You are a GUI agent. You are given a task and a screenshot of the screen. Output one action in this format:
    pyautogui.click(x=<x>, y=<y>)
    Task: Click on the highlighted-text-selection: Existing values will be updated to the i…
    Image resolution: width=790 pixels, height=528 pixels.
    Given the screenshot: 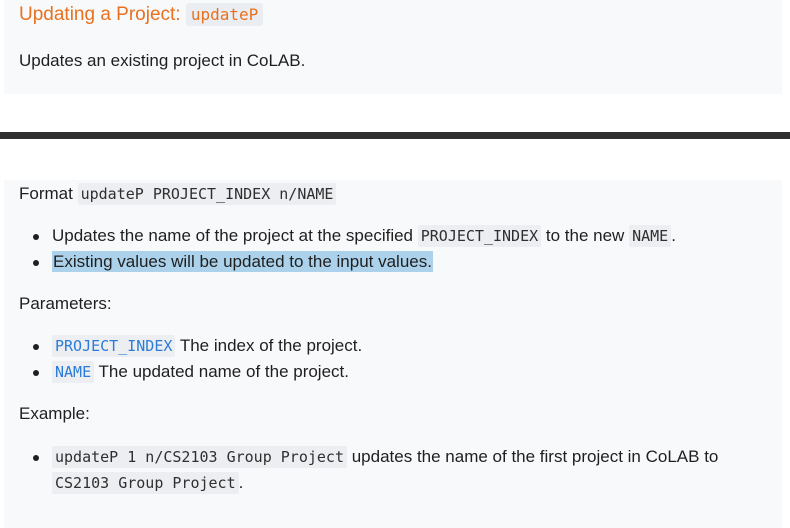 What is the action you would take?
    pyautogui.click(x=242, y=261)
    